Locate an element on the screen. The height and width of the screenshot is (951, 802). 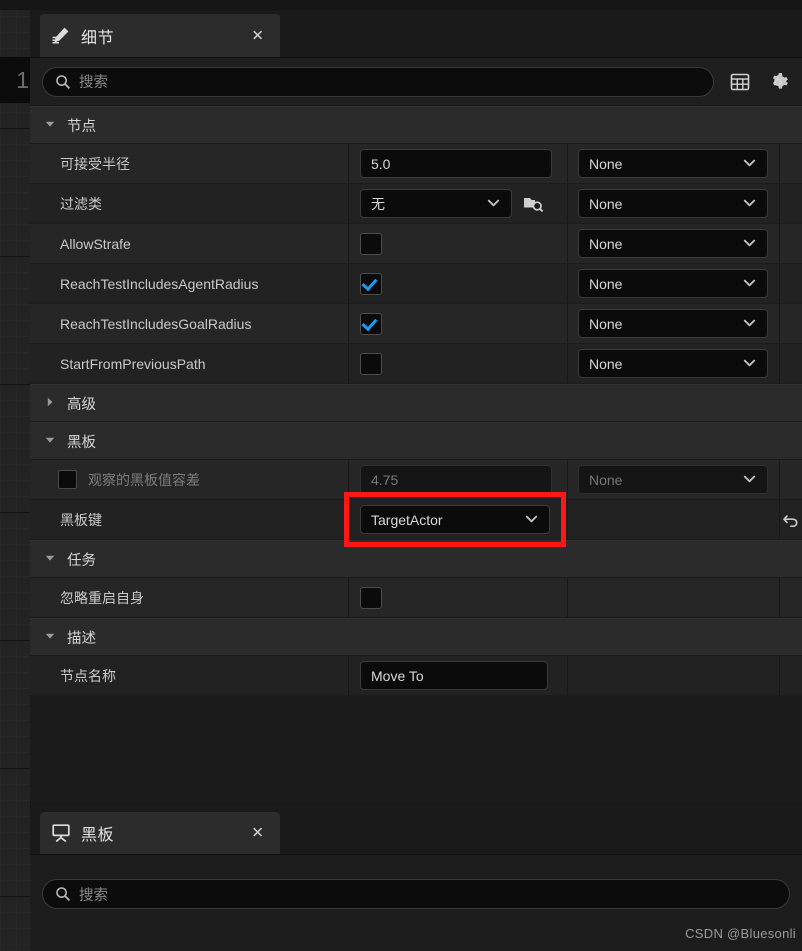
section-header-task: 任务 is located at coordinates (416, 559).